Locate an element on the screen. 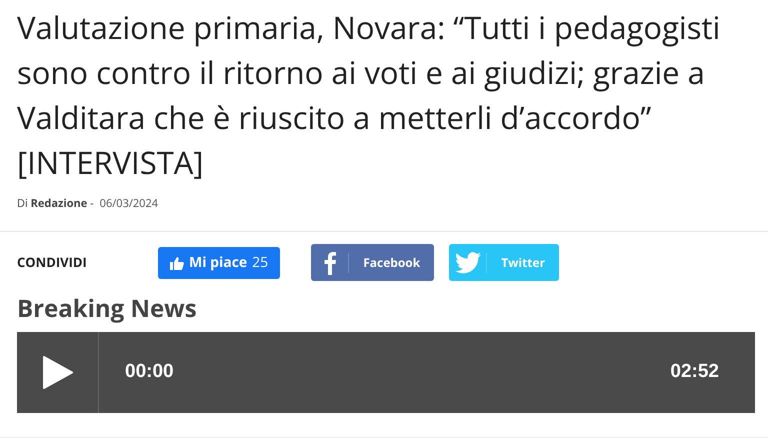  duration: 02:52 is located at coordinates (694, 372).